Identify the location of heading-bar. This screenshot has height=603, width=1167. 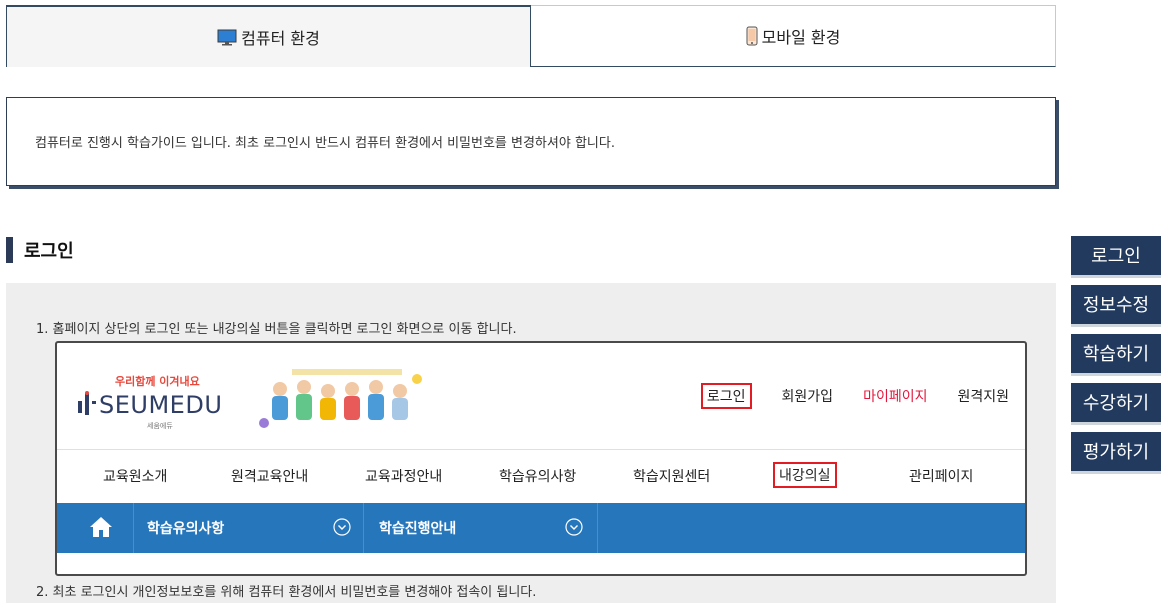
(9, 250).